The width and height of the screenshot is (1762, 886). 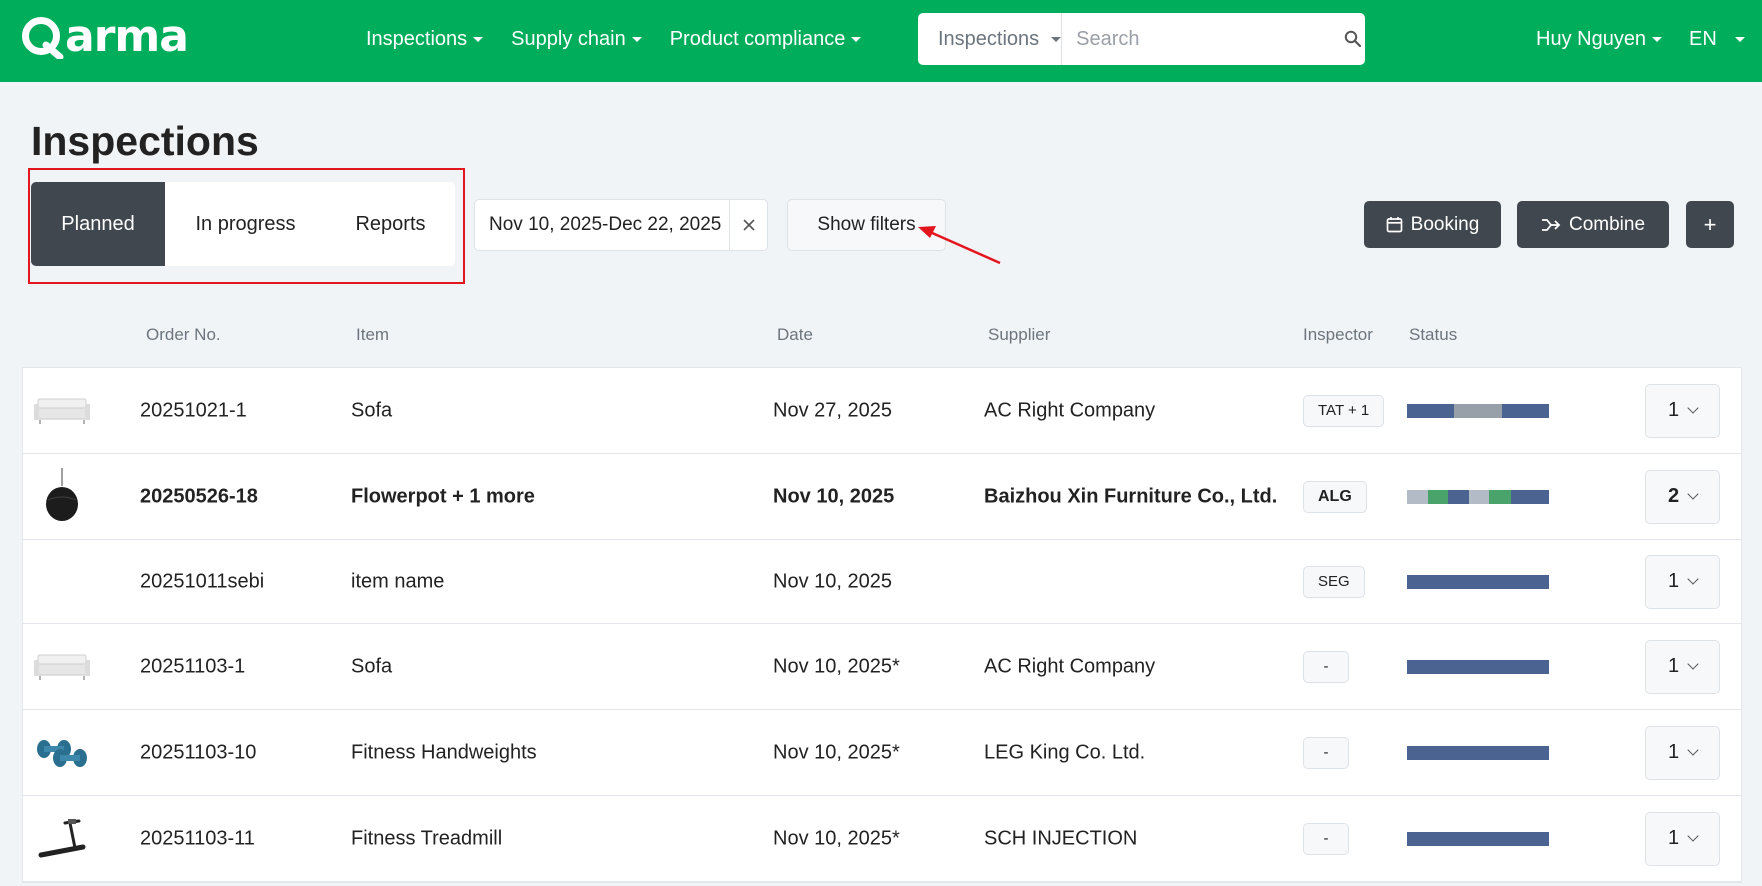 What do you see at coordinates (245, 224) in the screenshot?
I see `tab-in-progress: In progress` at bounding box center [245, 224].